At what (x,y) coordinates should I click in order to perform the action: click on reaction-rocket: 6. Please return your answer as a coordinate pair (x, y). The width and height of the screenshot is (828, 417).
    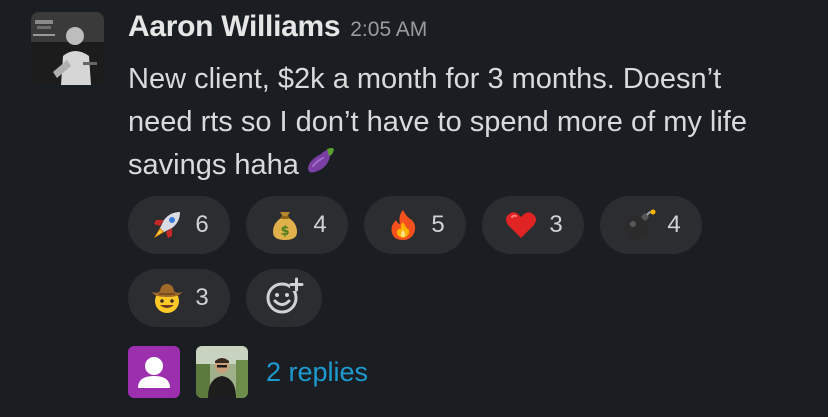
    Looking at the image, I should click on (179, 225).